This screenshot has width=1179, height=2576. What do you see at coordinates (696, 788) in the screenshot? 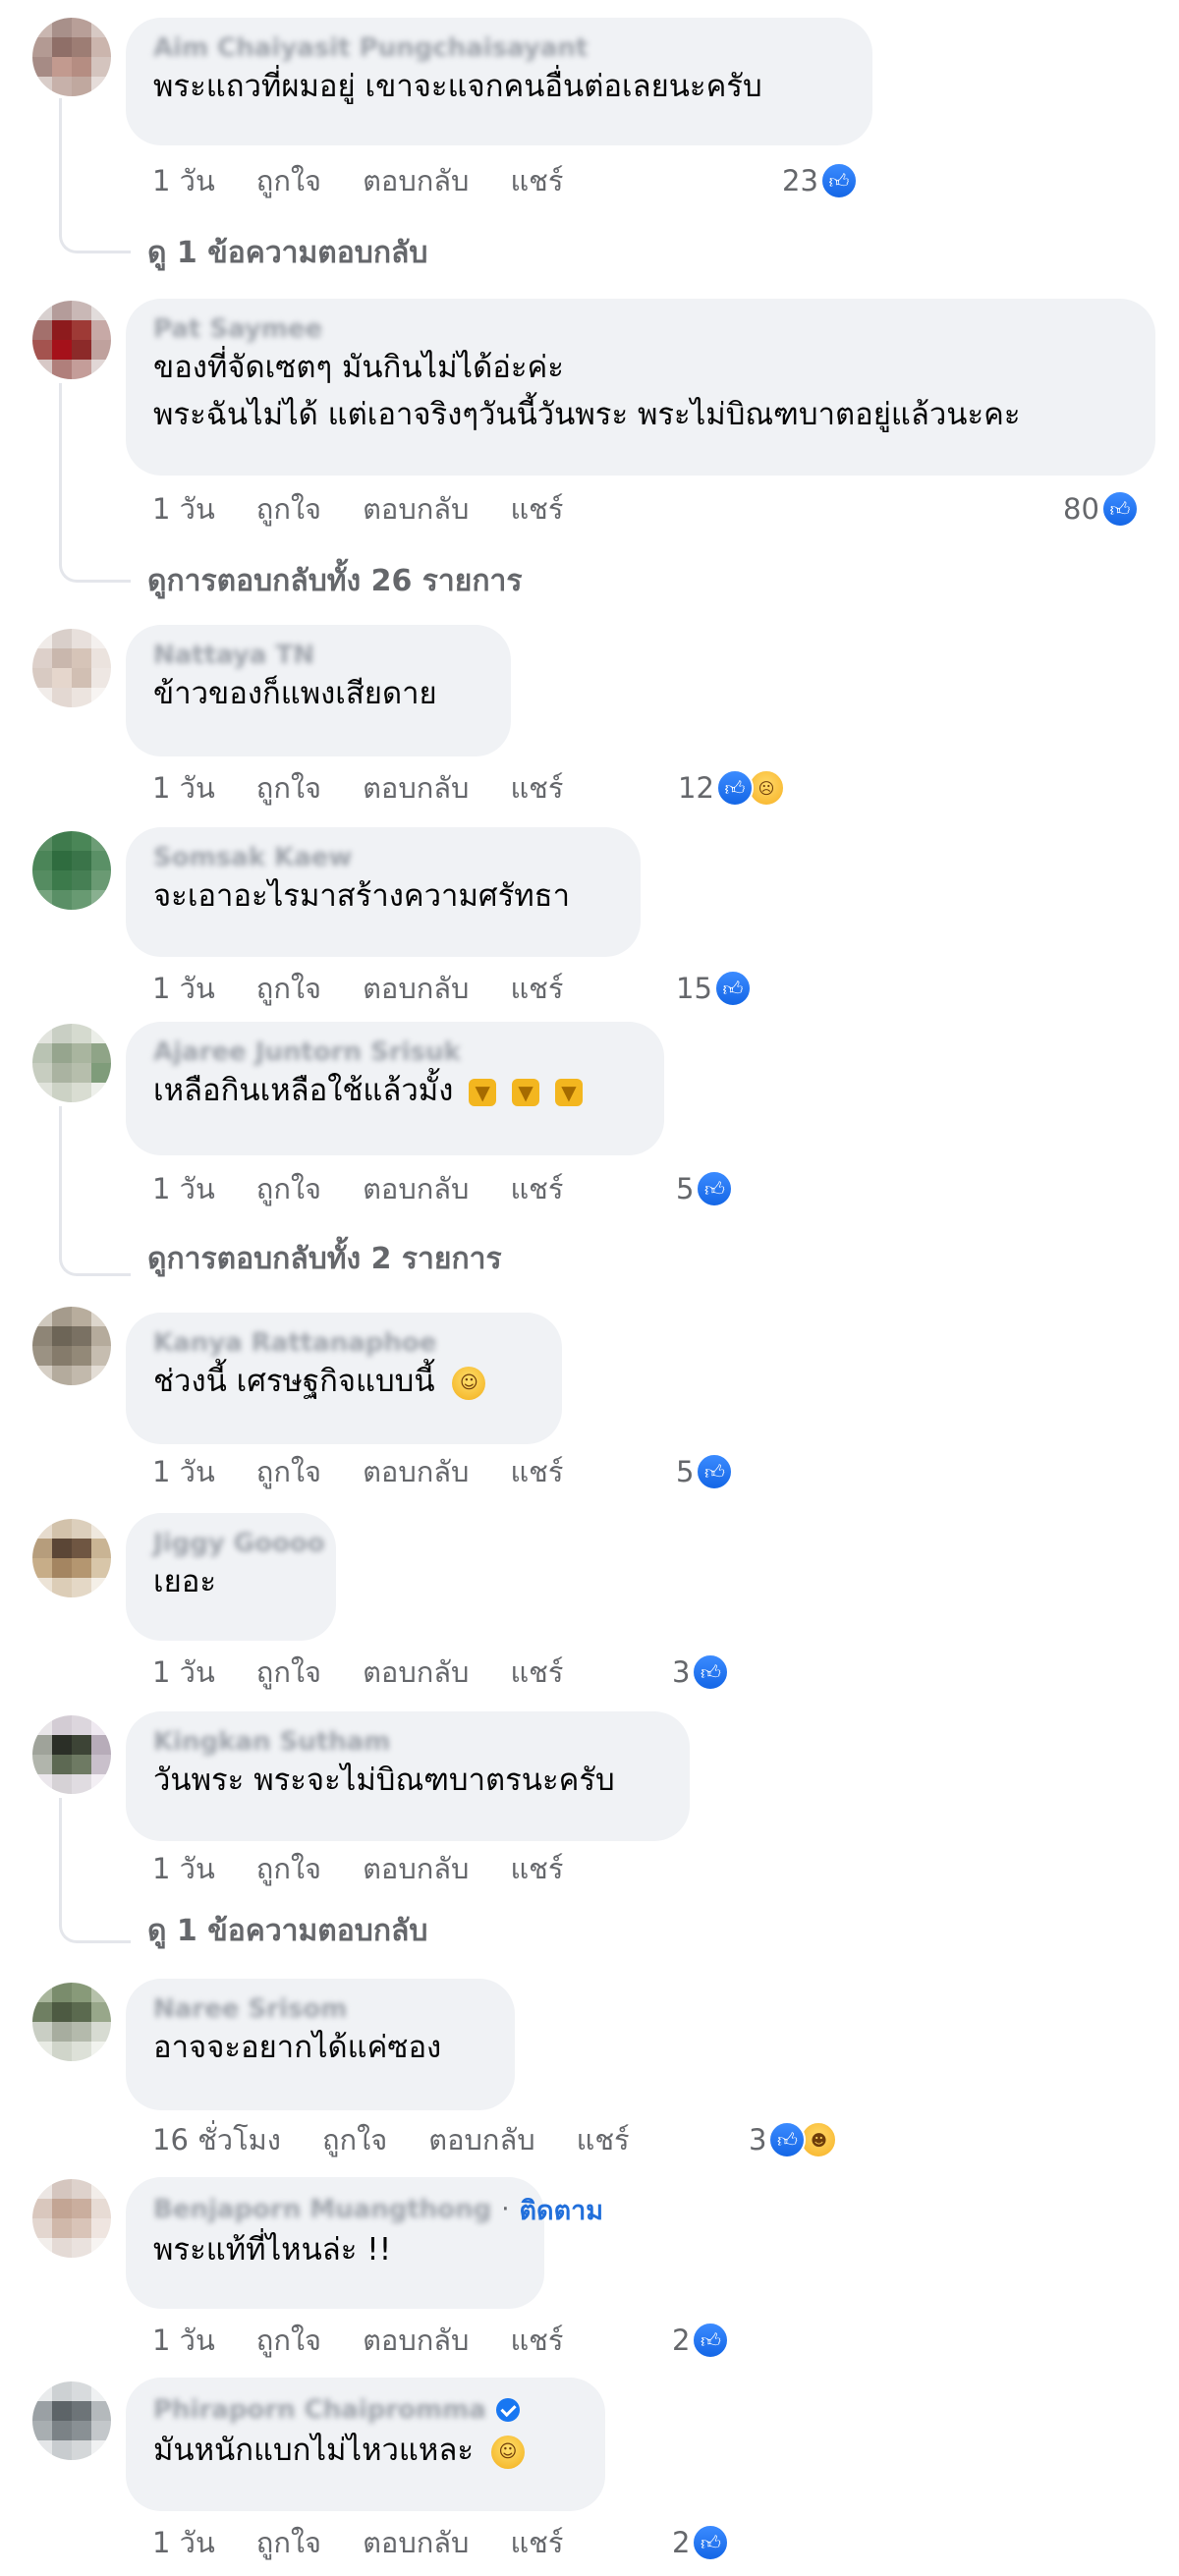
I see `reaction-count: 12` at bounding box center [696, 788].